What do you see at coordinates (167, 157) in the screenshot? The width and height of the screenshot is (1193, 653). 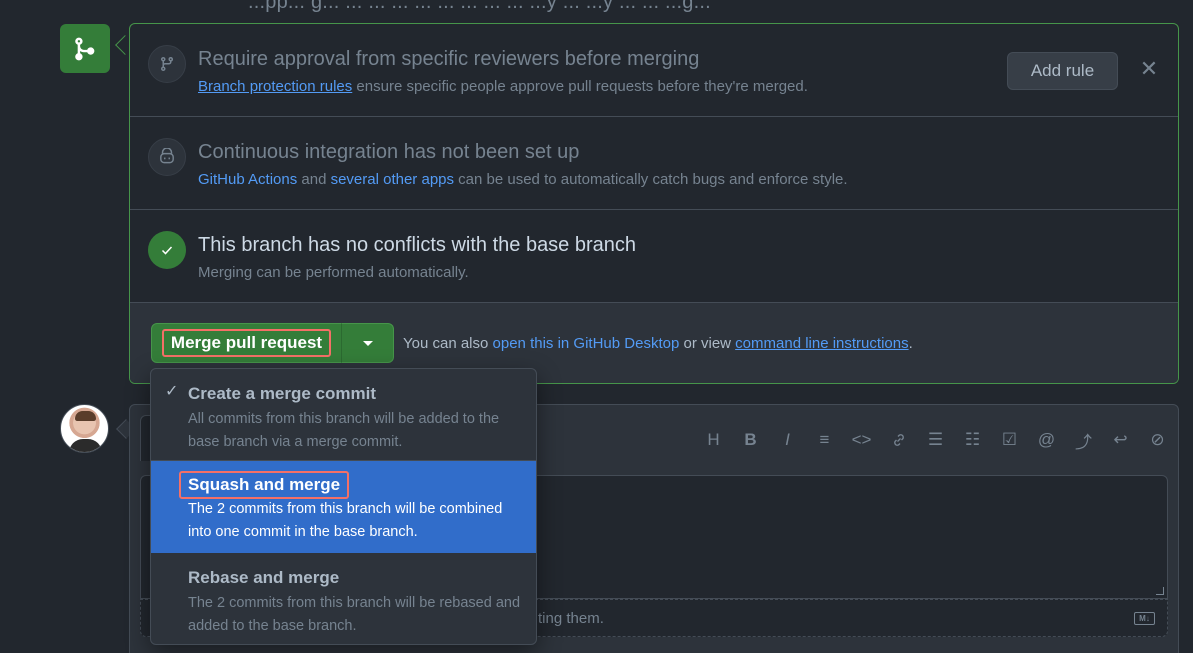 I see `robot-icon` at bounding box center [167, 157].